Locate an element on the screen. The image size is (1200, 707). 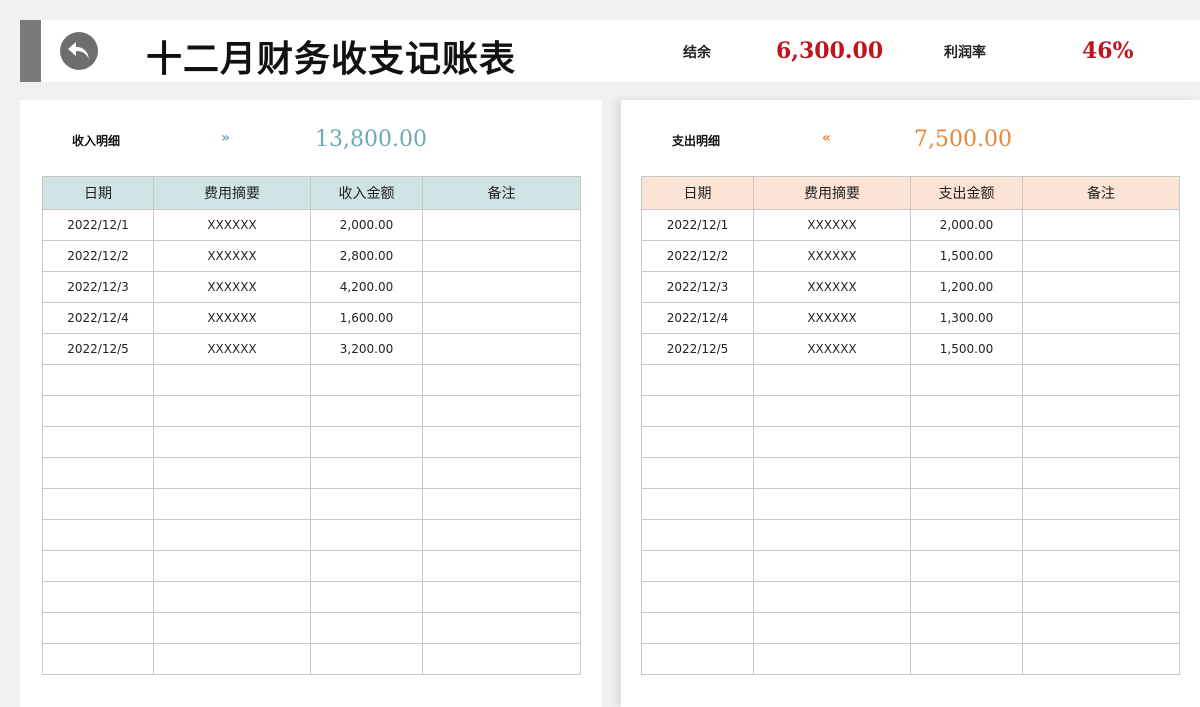
table-cell: 2022/12/3 is located at coordinates (98, 287).